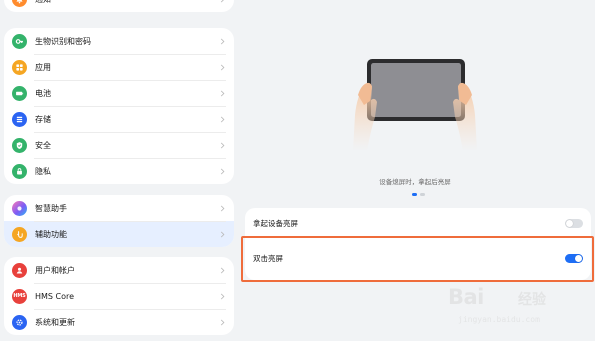 The image size is (595, 341). I want to click on watermark-sub: 经验, so click(532, 300).